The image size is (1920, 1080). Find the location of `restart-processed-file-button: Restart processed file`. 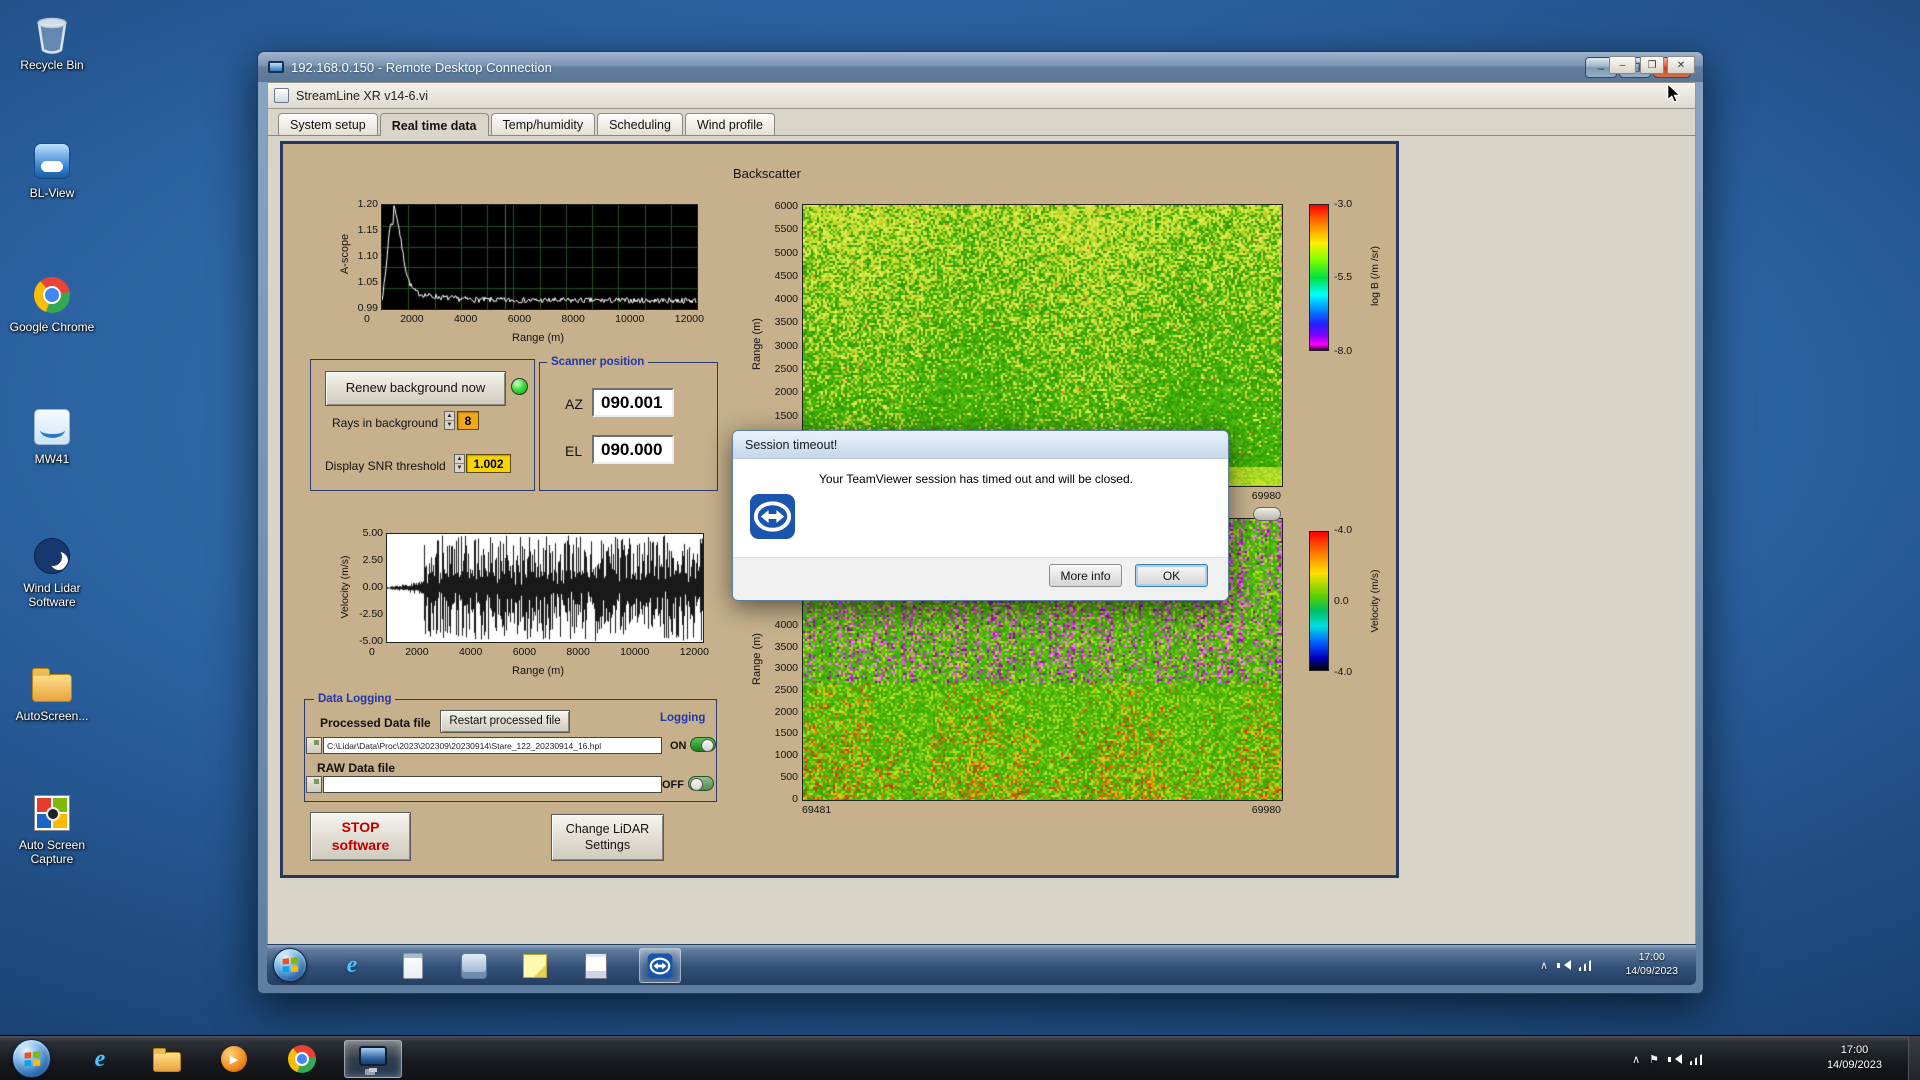

restart-processed-file-button: Restart processed file is located at coordinates (505, 721).